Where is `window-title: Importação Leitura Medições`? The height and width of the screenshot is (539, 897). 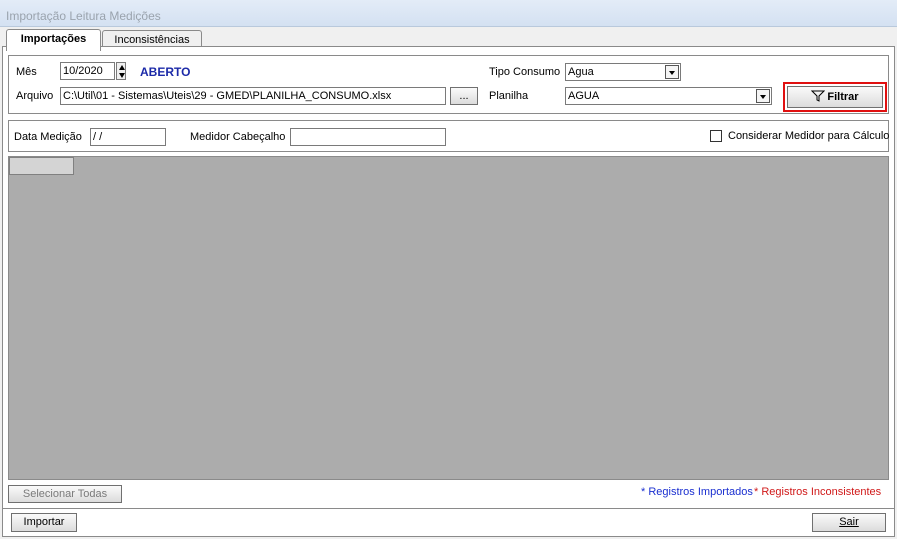 window-title: Importação Leitura Medições is located at coordinates (83, 16).